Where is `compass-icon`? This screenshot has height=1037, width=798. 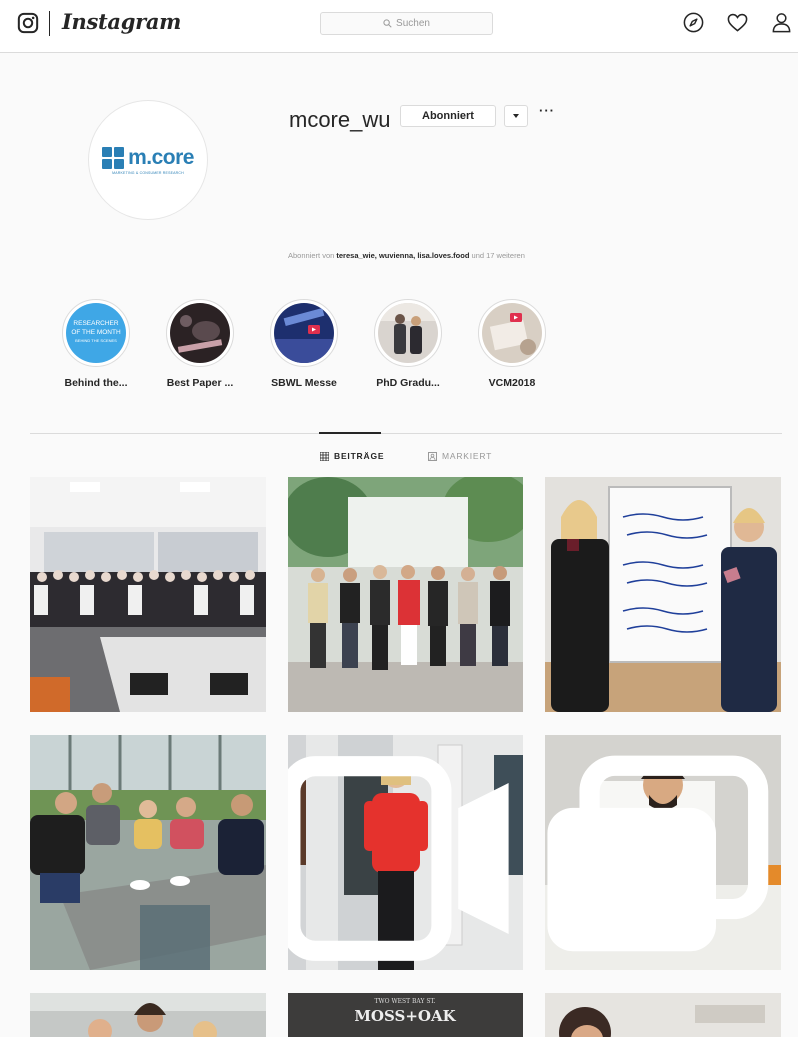
compass-icon is located at coordinates (693, 22).